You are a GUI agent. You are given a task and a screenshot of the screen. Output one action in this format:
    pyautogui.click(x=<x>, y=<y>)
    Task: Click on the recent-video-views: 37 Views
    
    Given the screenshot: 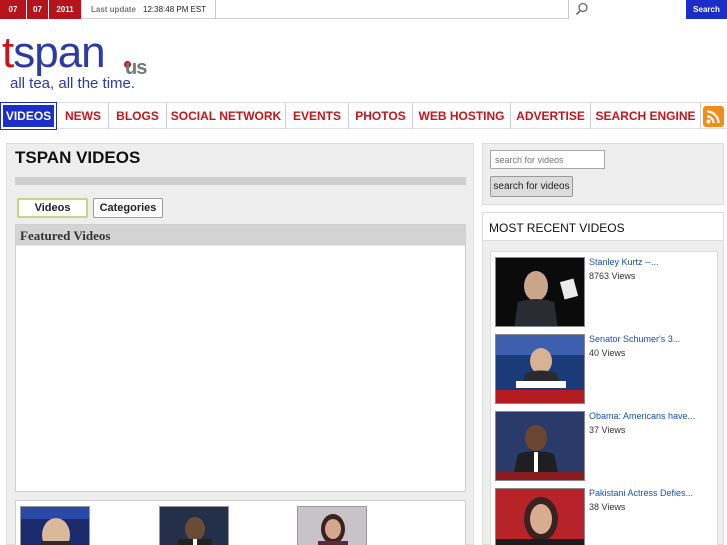 What is the action you would take?
    pyautogui.click(x=607, y=430)
    